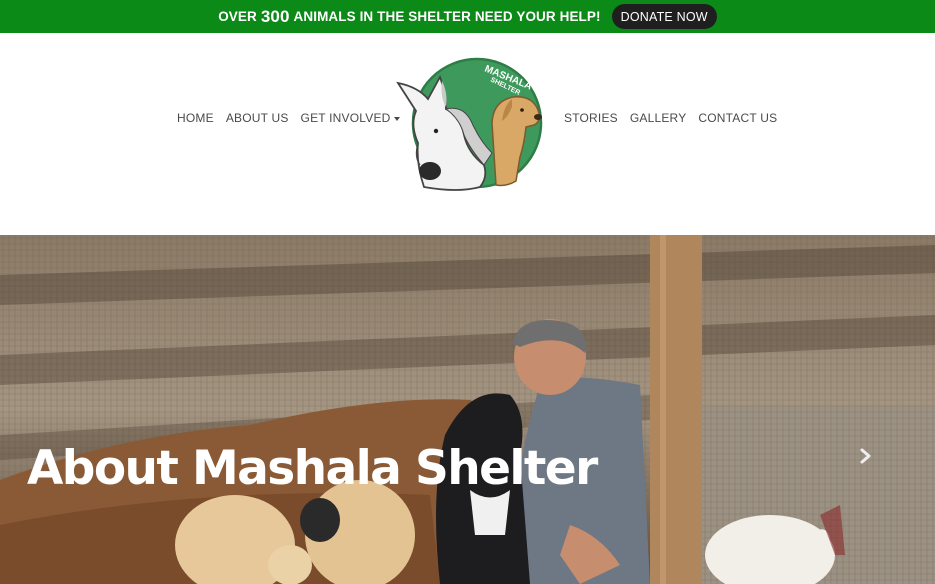 The width and height of the screenshot is (935, 584). Describe the element at coordinates (257, 118) in the screenshot. I see `nav-about-us: ABOUT US` at that location.